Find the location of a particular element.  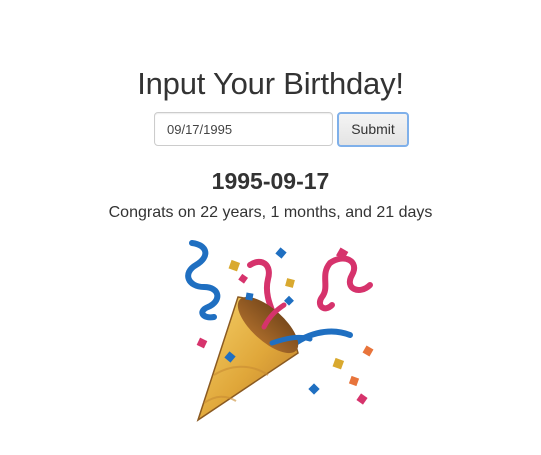

submit-button: Submit is located at coordinates (373, 129).